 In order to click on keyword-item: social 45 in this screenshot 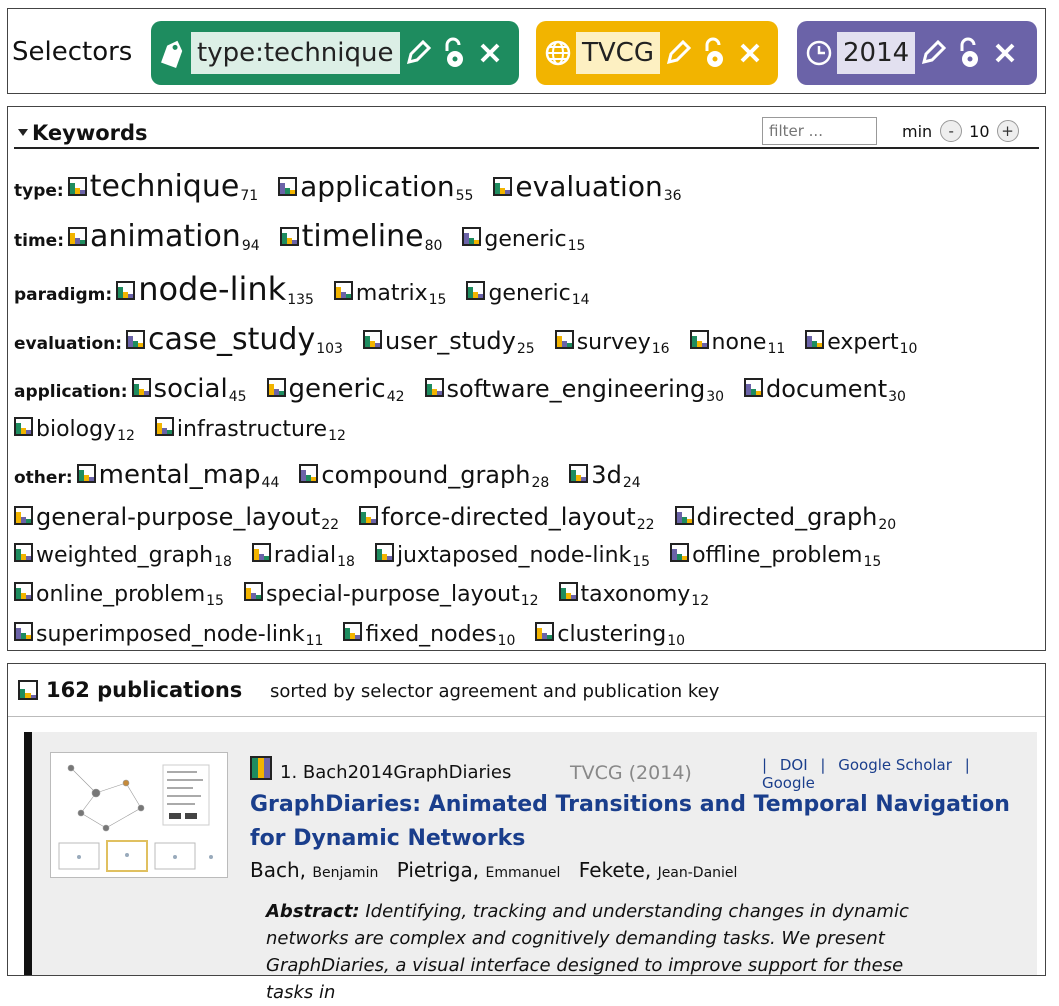, I will do `click(189, 389)`.